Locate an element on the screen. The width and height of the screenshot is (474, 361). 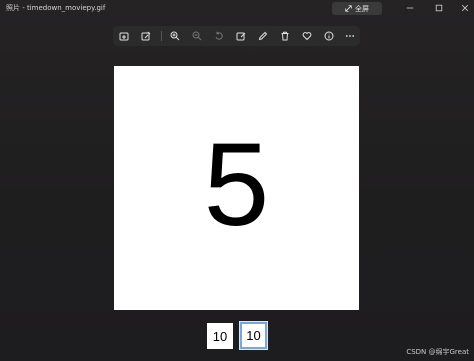
zoom-in-button is located at coordinates (175, 36).